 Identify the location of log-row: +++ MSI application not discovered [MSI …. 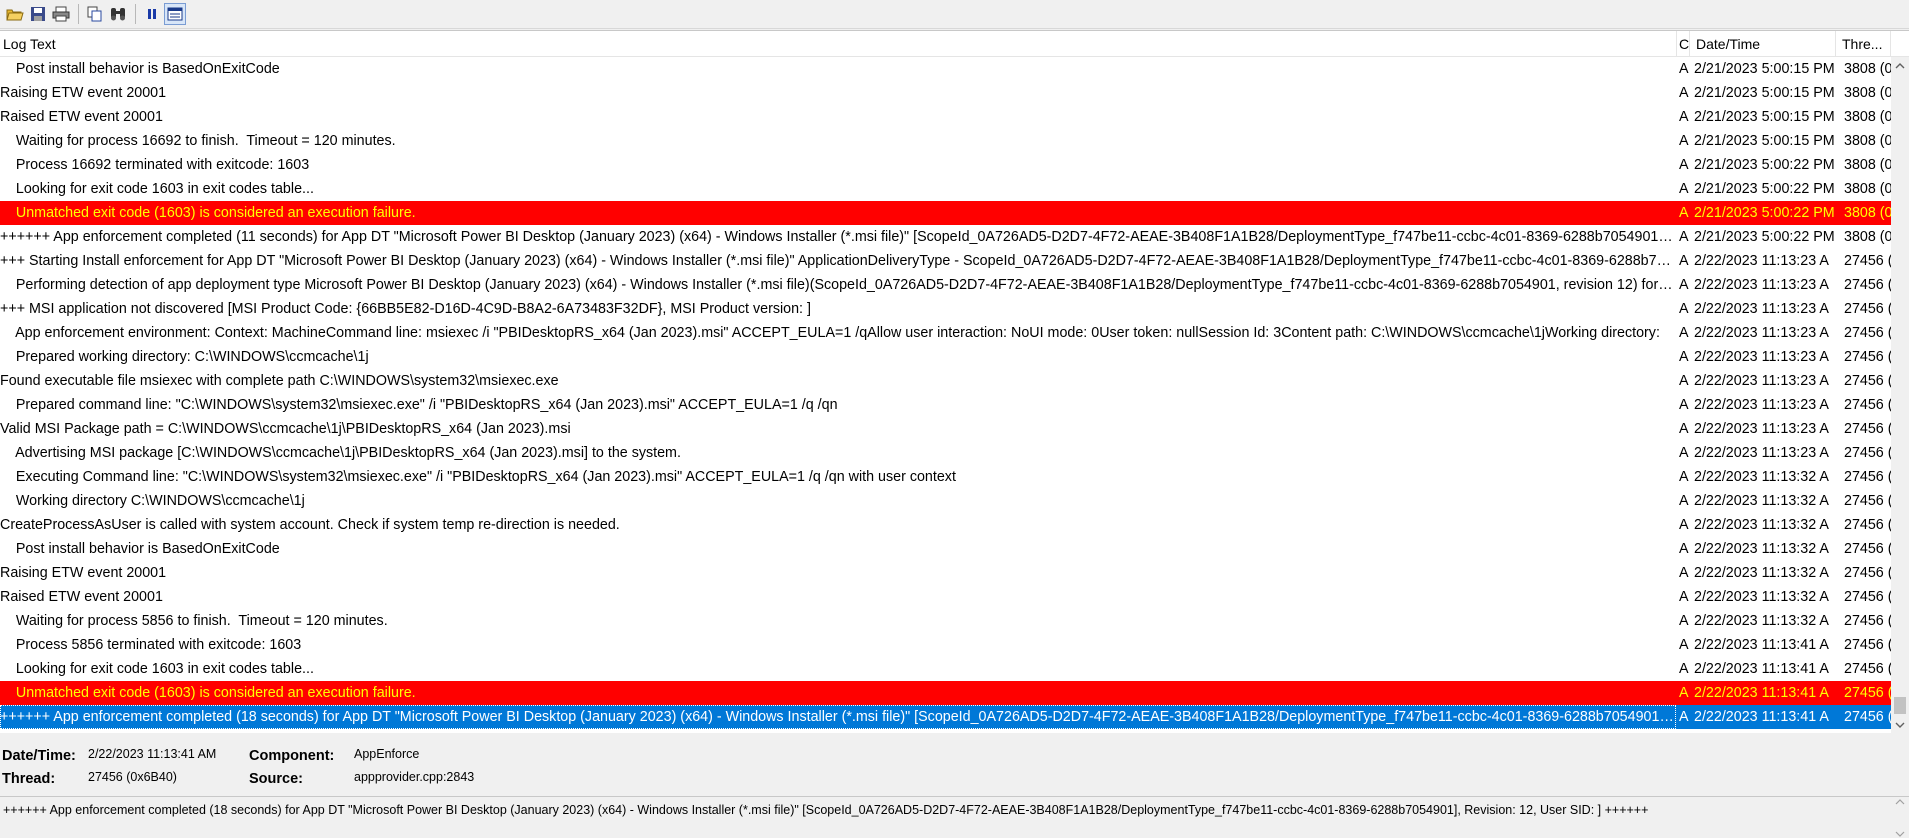
(945, 309).